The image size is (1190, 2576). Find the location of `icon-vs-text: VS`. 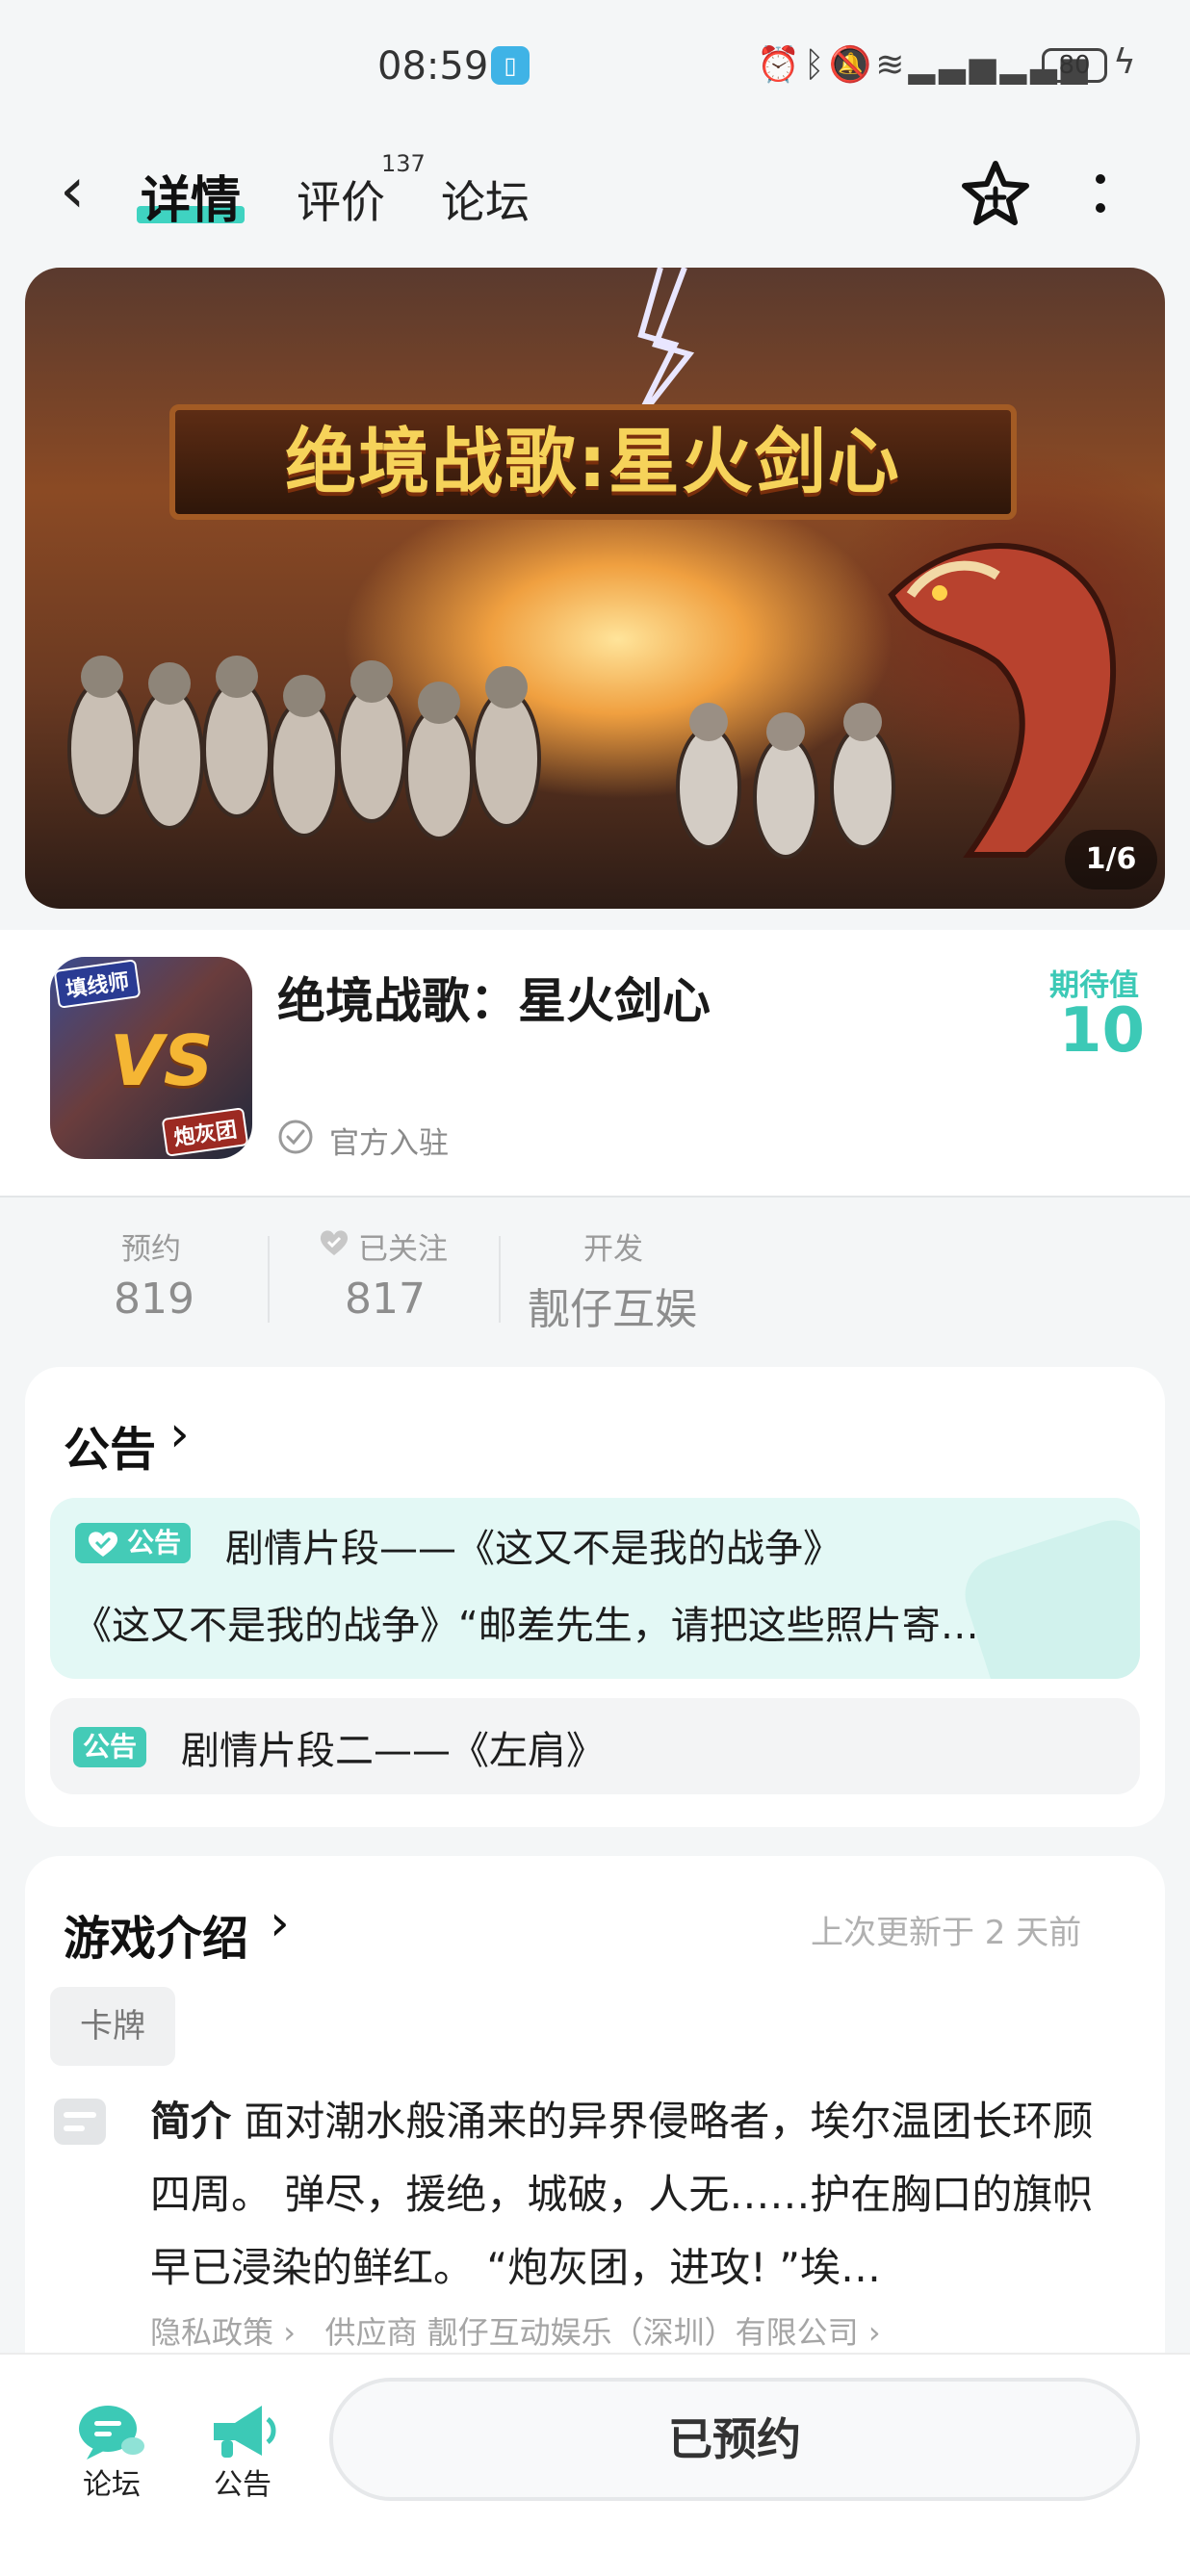

icon-vs-text: VS is located at coordinates (162, 1060).